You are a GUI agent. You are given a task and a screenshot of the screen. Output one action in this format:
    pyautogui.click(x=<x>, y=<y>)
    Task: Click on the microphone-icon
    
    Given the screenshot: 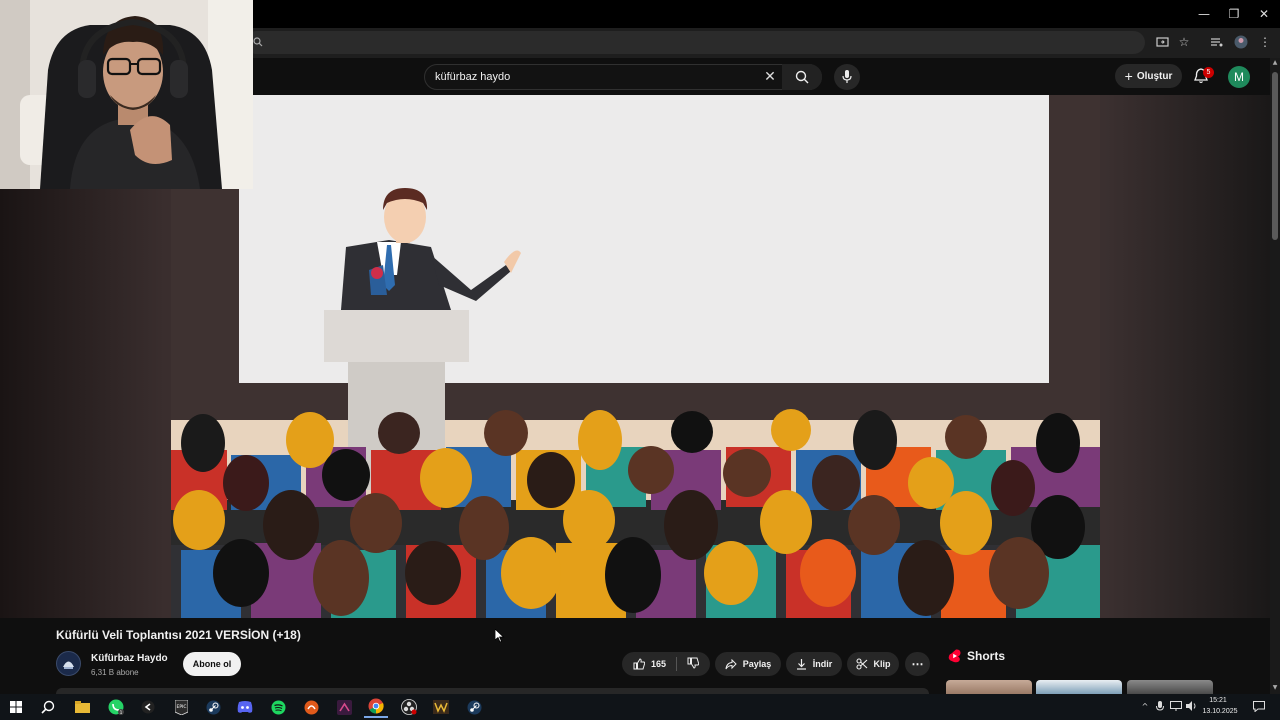 What is the action you would take?
    pyautogui.click(x=847, y=76)
    